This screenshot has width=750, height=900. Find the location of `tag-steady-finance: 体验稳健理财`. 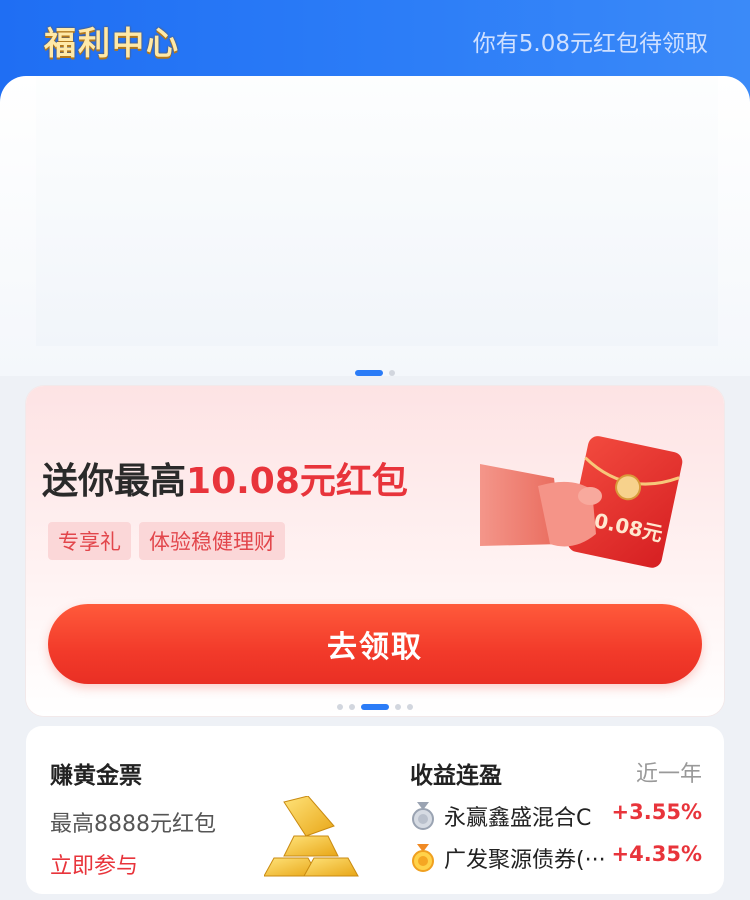

tag-steady-finance: 体验稳健理财 is located at coordinates (212, 541).